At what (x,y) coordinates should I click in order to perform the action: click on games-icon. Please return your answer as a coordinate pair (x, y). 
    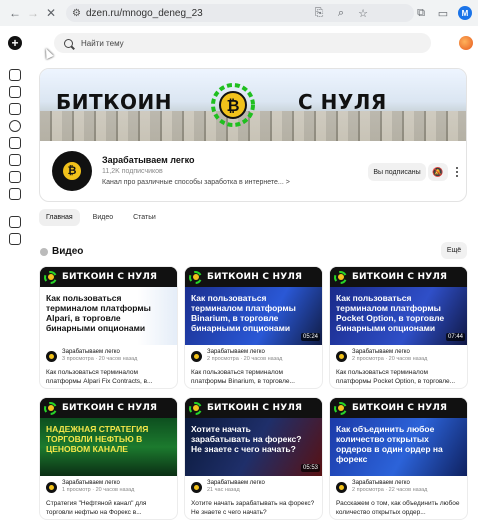
    Looking at the image, I should click on (15, 222).